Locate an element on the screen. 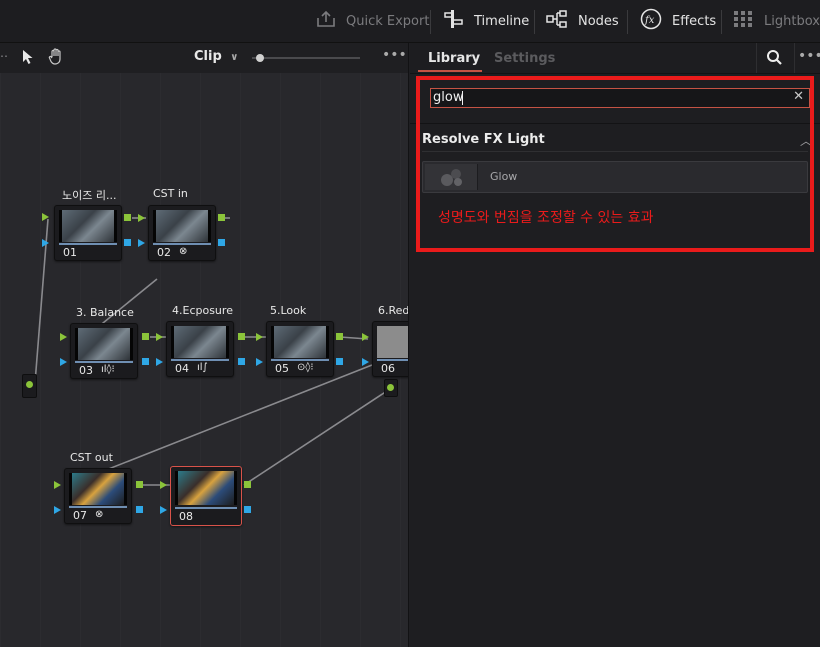  node-06-rgb-input is located at coordinates (365, 337).